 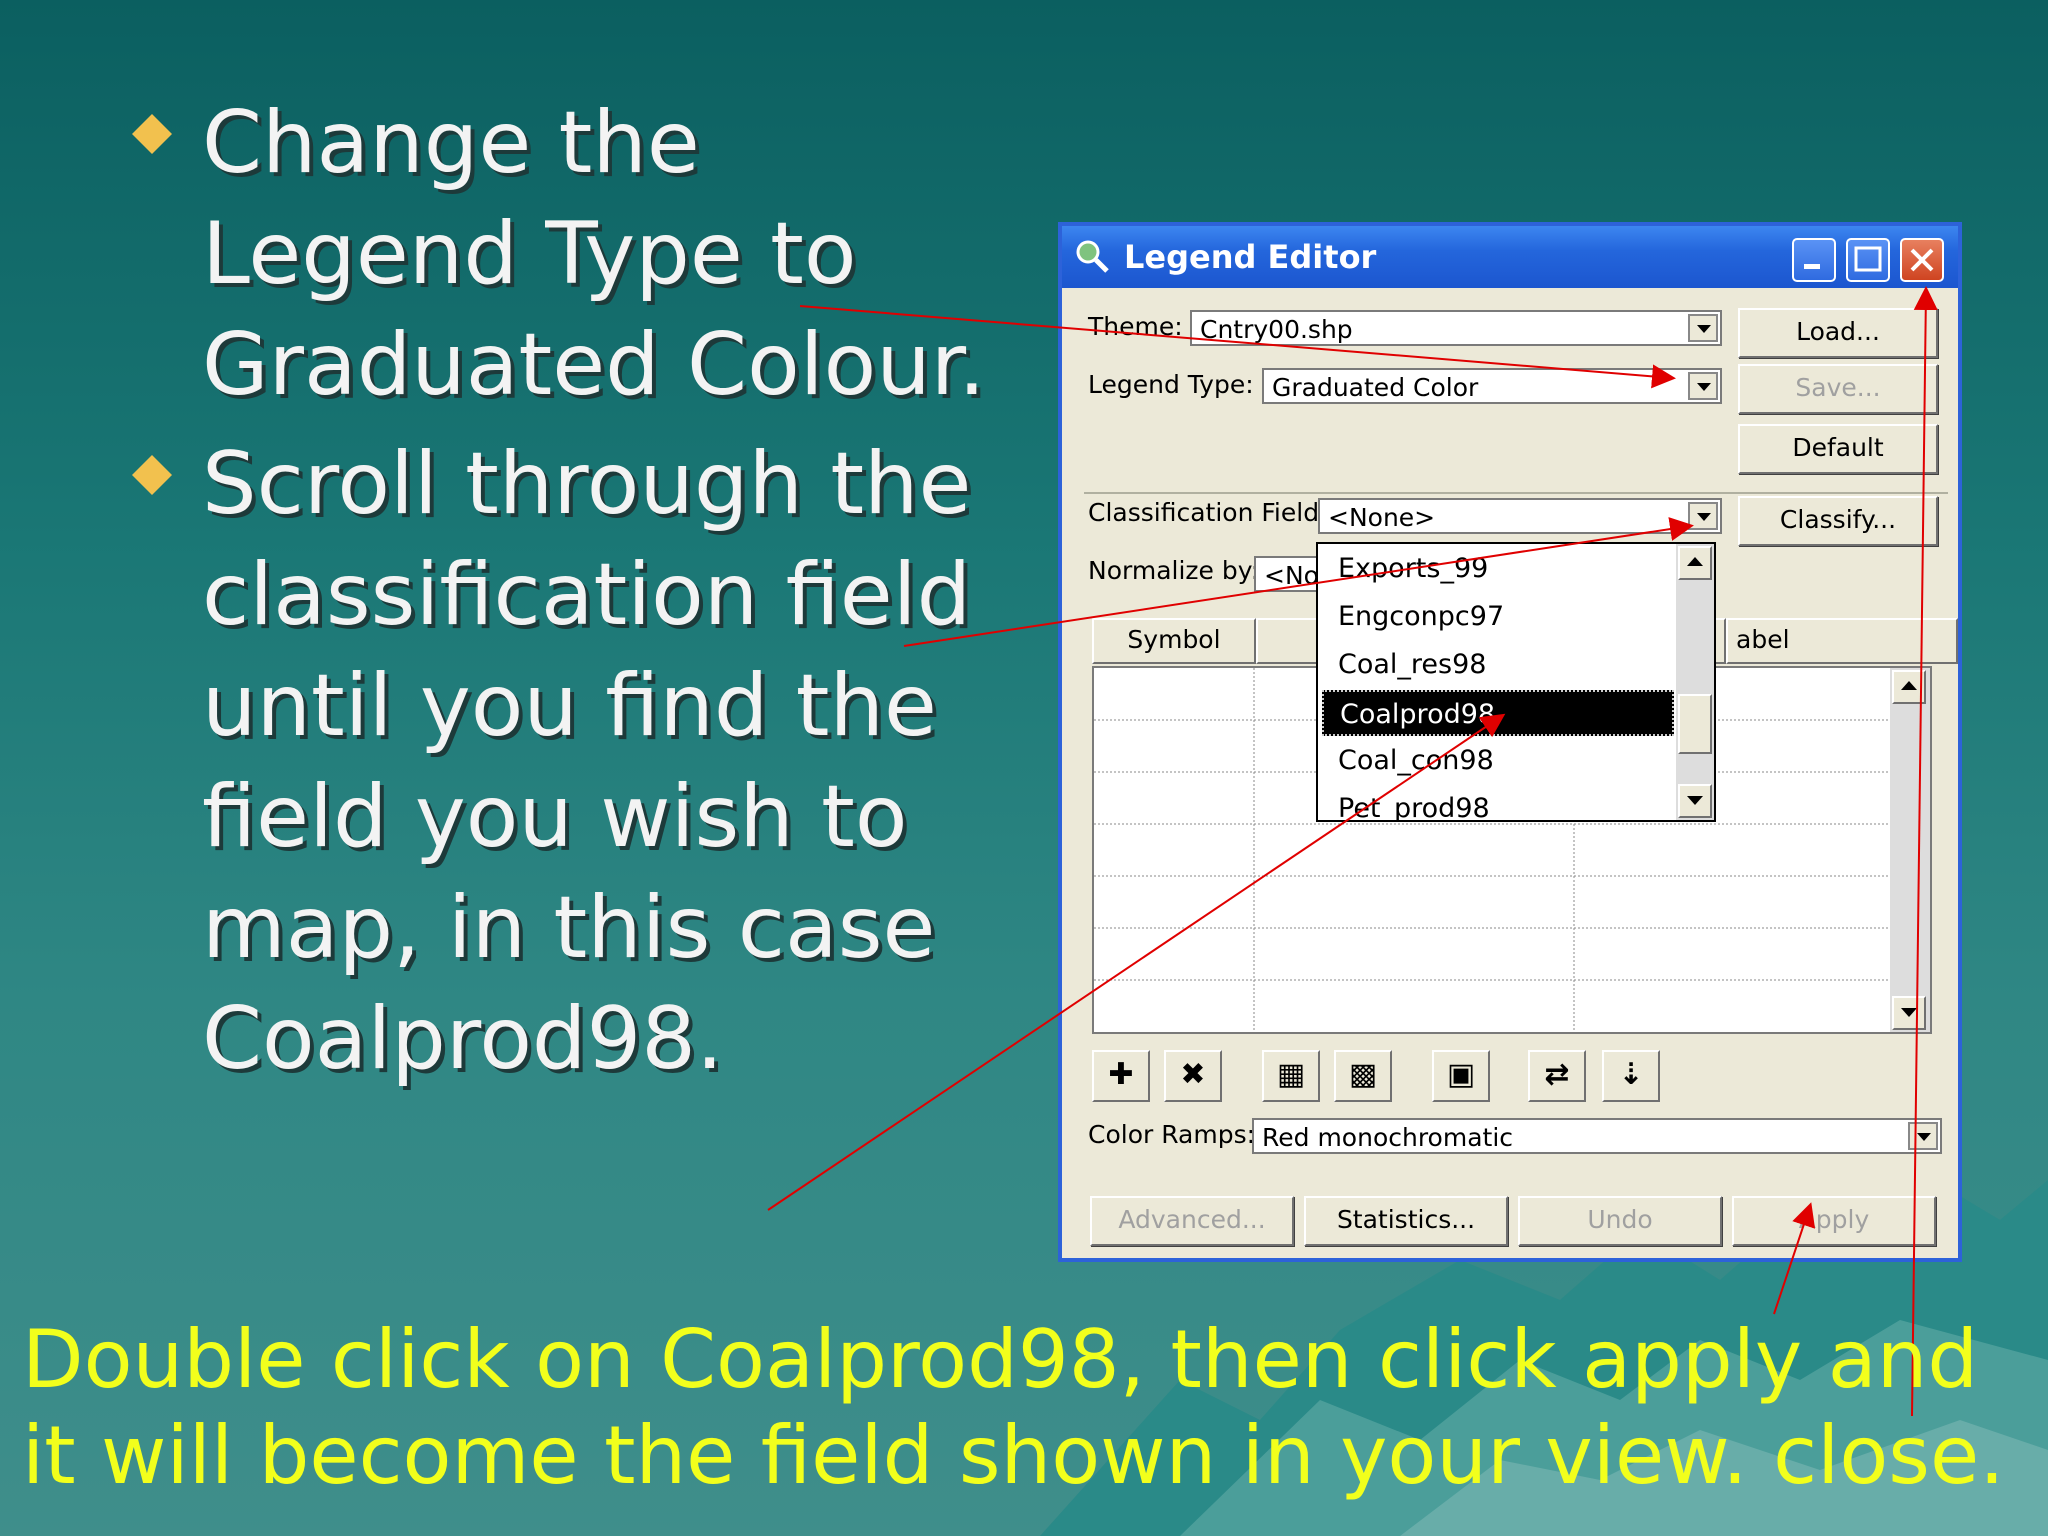 I want to click on add-class-button: ✚, so click(x=1121, y=1076).